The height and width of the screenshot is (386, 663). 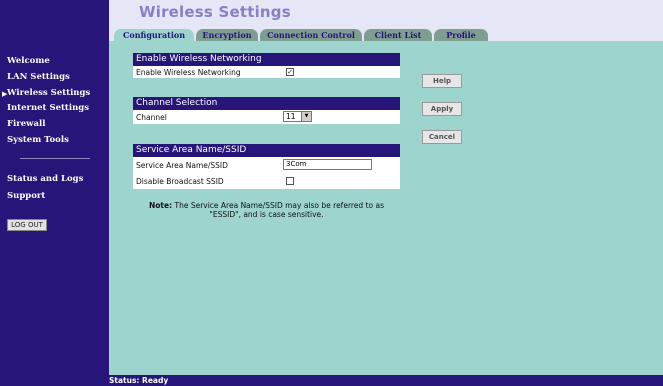 What do you see at coordinates (327, 164) in the screenshot?
I see `ssid-input: 3Com` at bounding box center [327, 164].